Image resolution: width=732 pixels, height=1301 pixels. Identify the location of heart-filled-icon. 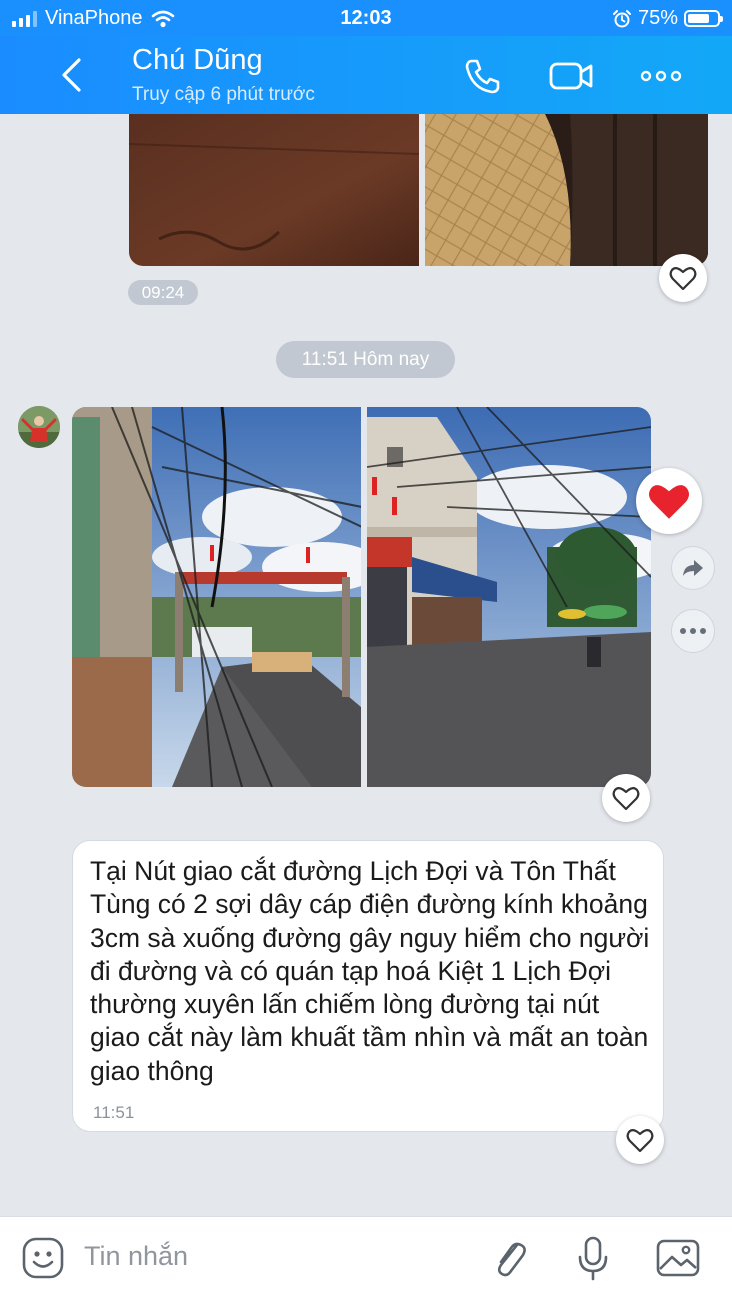
(669, 502).